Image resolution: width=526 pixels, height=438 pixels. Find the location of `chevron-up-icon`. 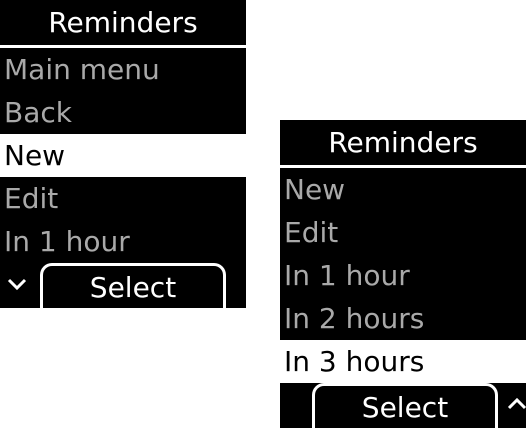

chevron-up-icon is located at coordinates (516, 404).